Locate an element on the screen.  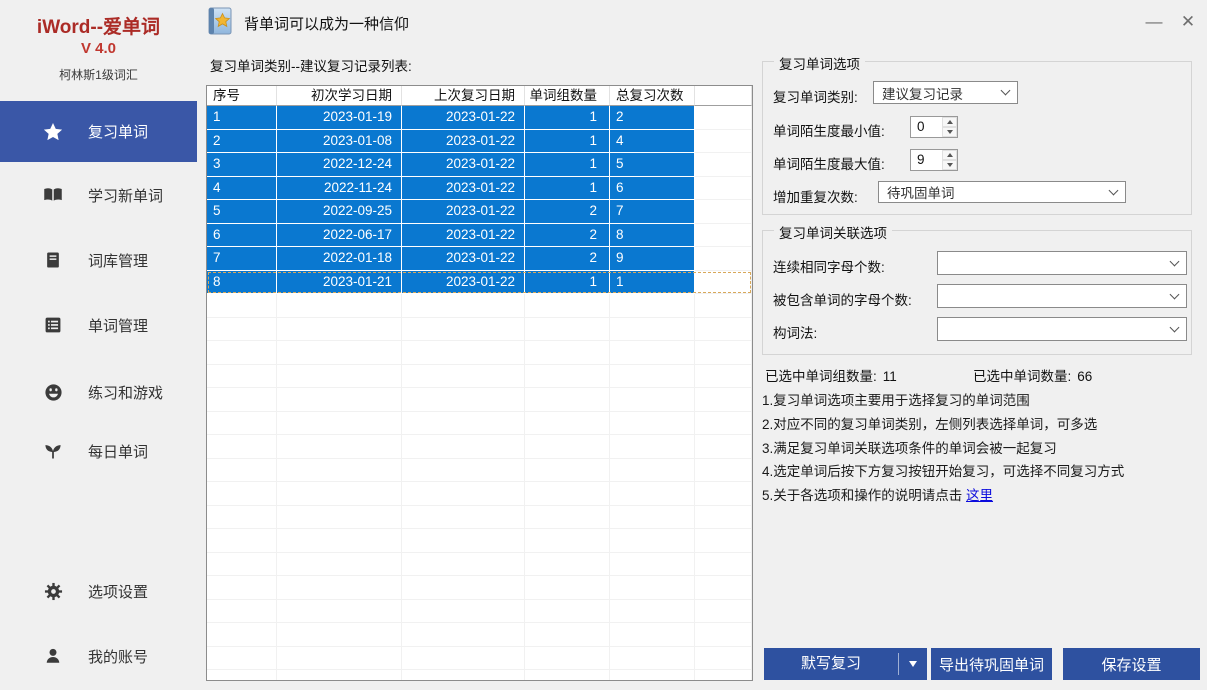
list-icon is located at coordinates (53, 325).